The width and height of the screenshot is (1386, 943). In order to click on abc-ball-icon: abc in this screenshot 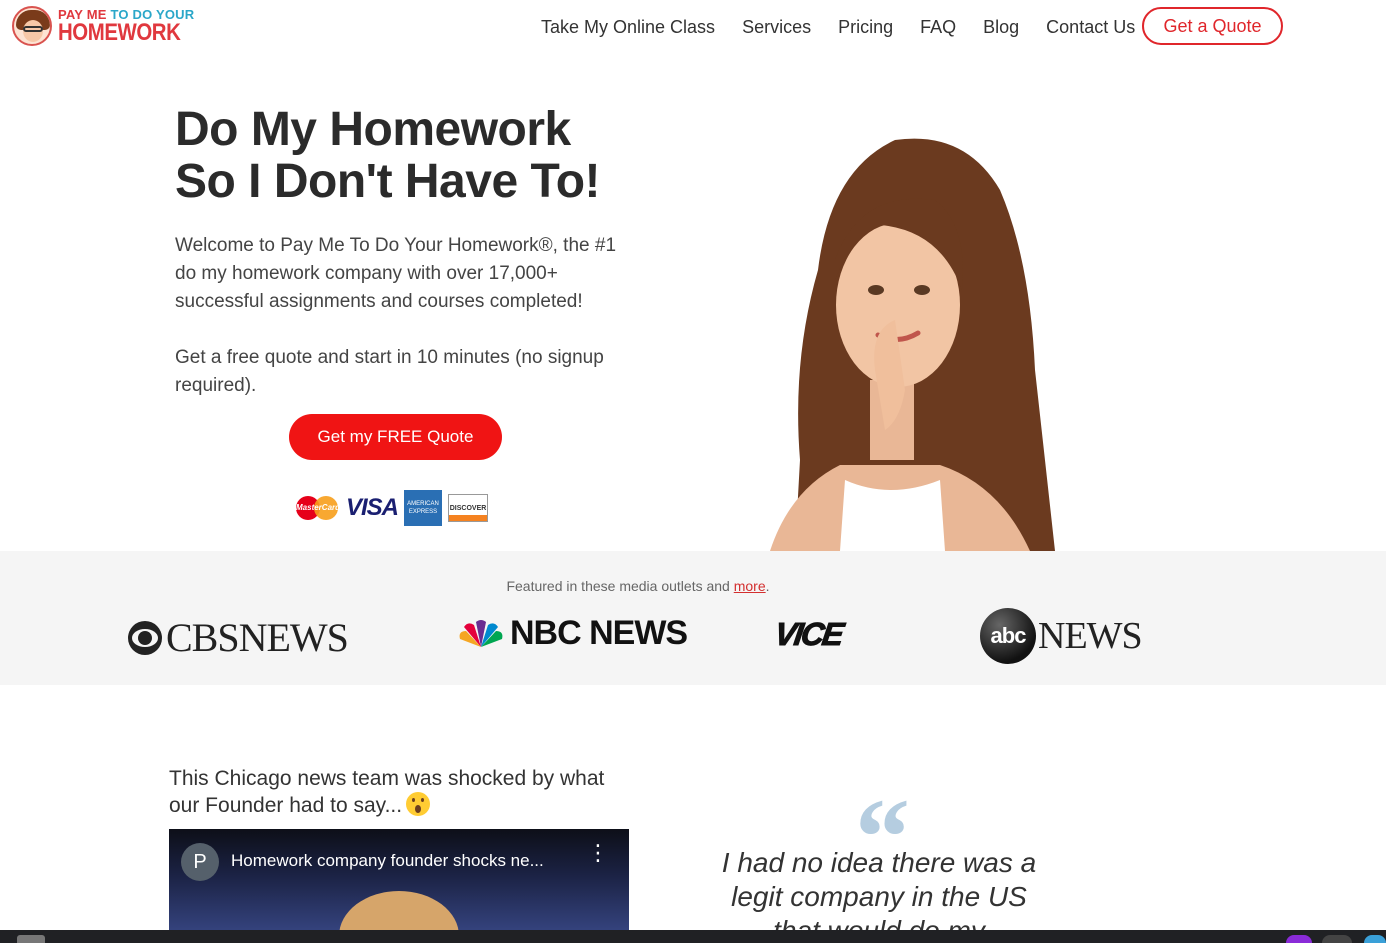, I will do `click(1008, 636)`.